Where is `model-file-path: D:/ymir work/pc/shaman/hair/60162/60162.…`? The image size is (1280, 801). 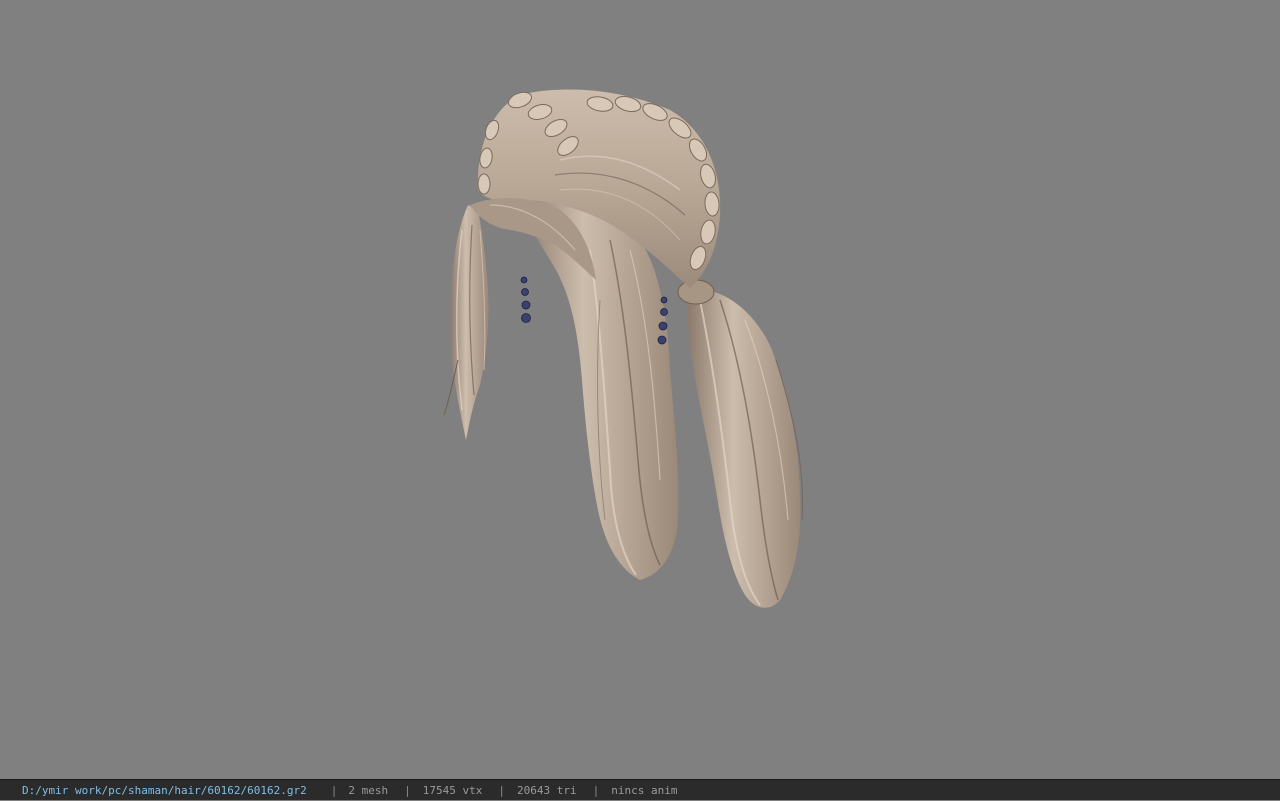
model-file-path: D:/ymir work/pc/shaman/hair/60162/60162.… is located at coordinates (164, 790).